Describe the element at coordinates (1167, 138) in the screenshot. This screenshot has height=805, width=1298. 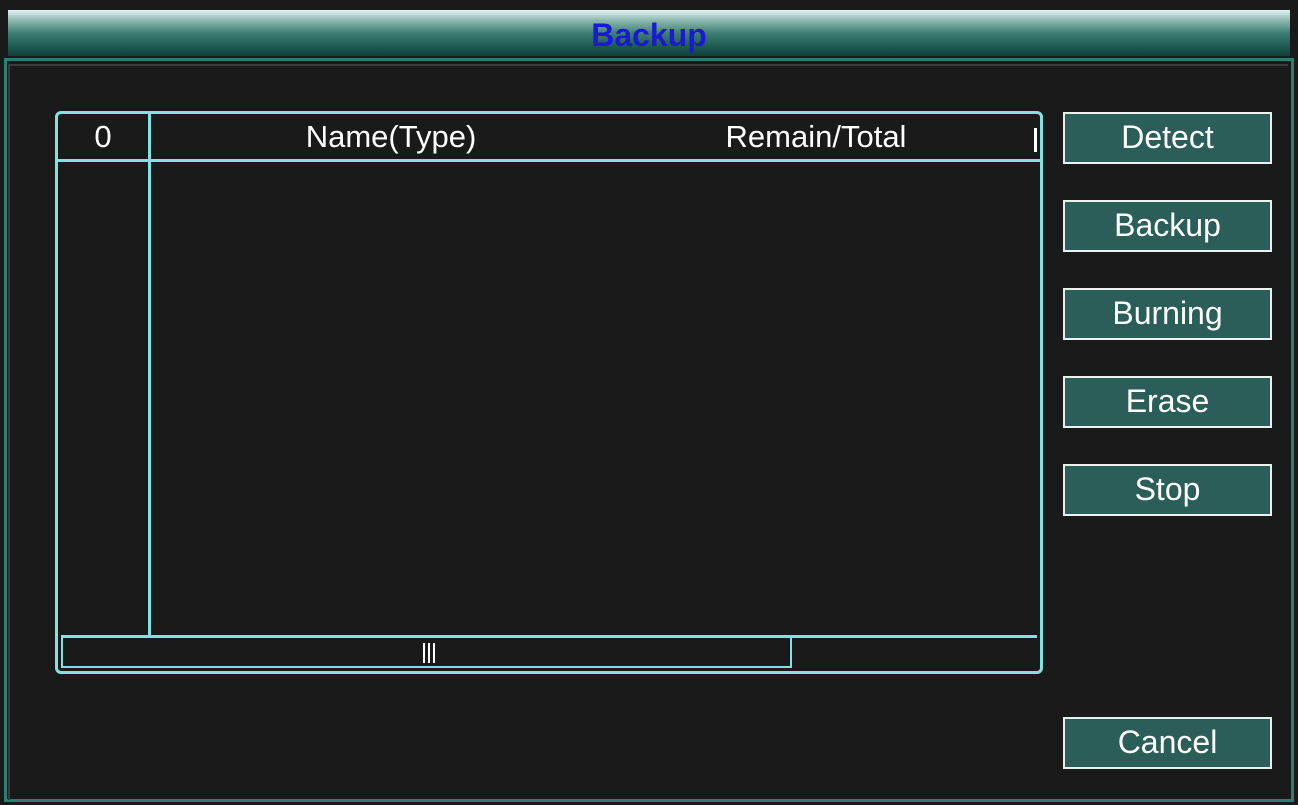
I see `detect-button: Detect` at that location.